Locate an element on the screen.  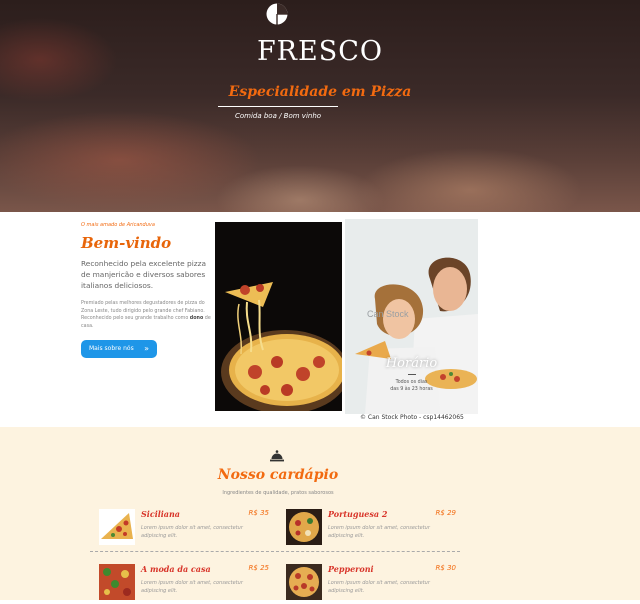
menu-item-price: R$ 30 is located at coordinates (445, 568).